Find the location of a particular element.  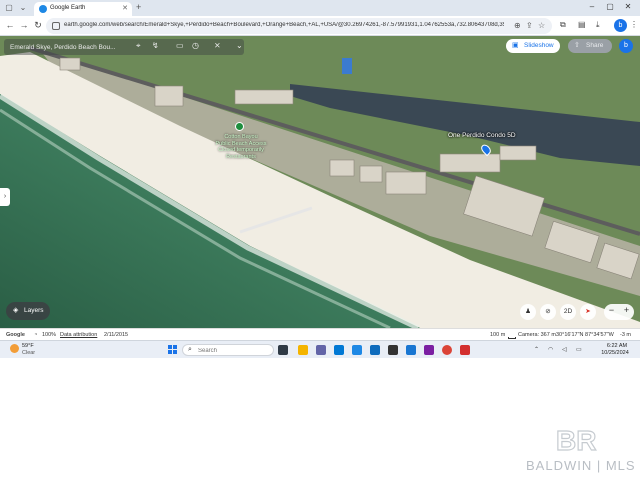

zoom-out-button: − is located at coordinates (611, 310).